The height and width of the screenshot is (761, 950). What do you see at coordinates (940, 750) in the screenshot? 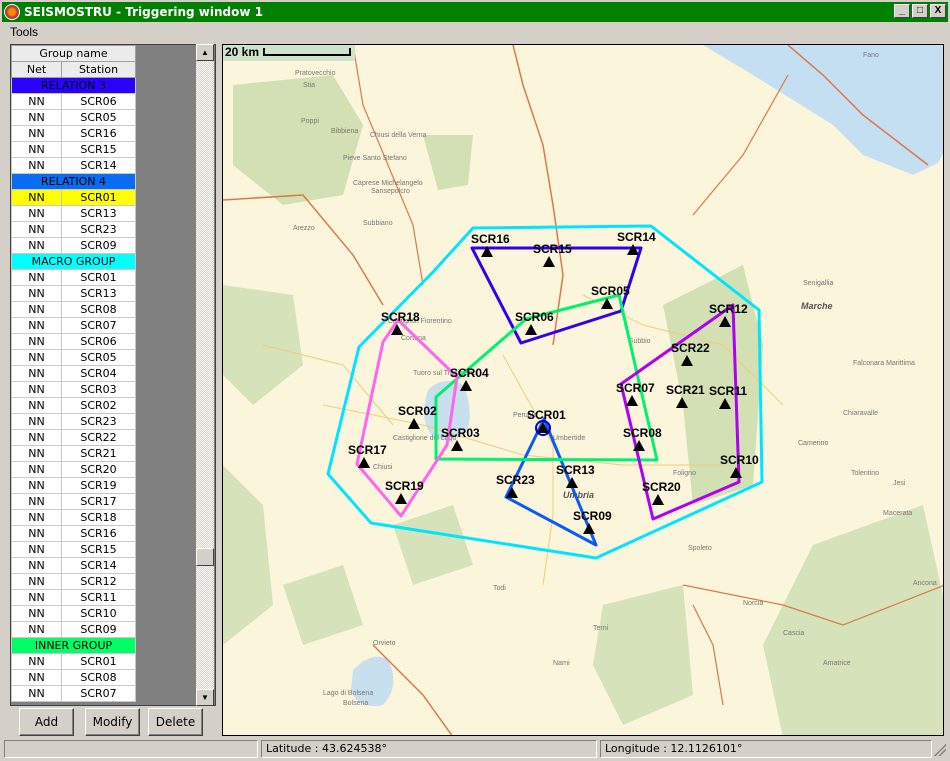
I see `resize-grip` at bounding box center [940, 750].